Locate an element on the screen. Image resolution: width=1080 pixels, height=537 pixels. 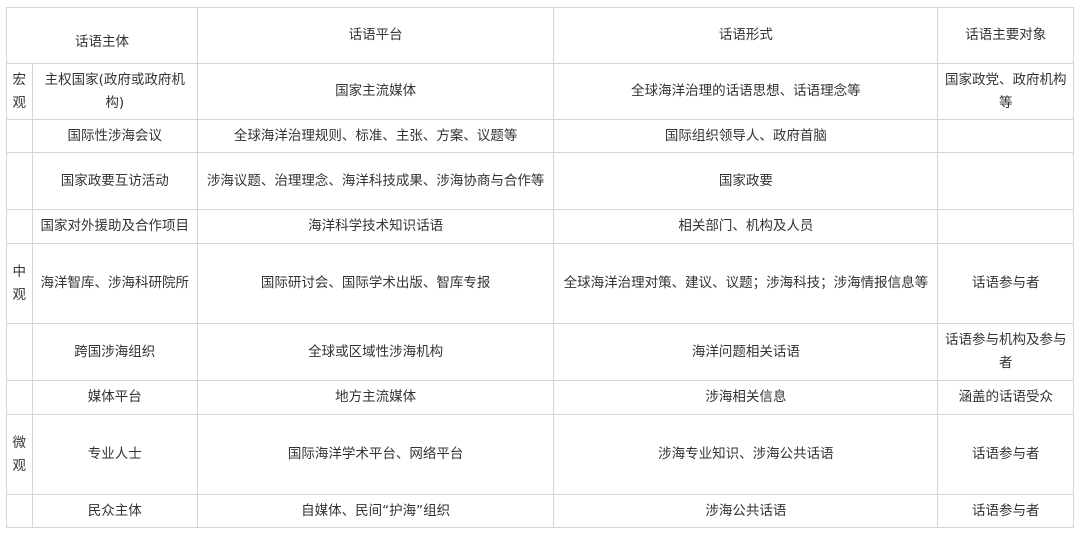
cell-object: 国家政党、政府机构等 is located at coordinates (1005, 91).